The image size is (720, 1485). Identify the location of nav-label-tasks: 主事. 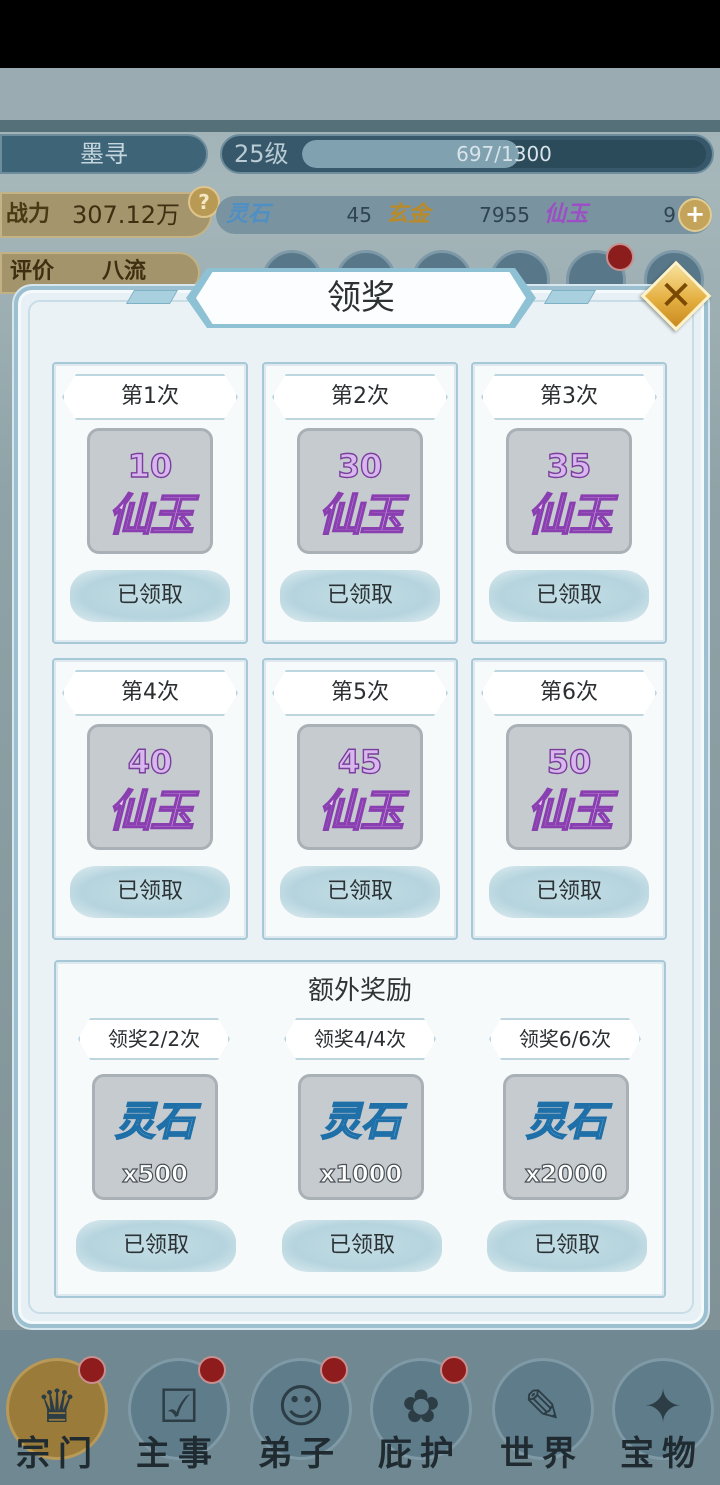
(178, 1454).